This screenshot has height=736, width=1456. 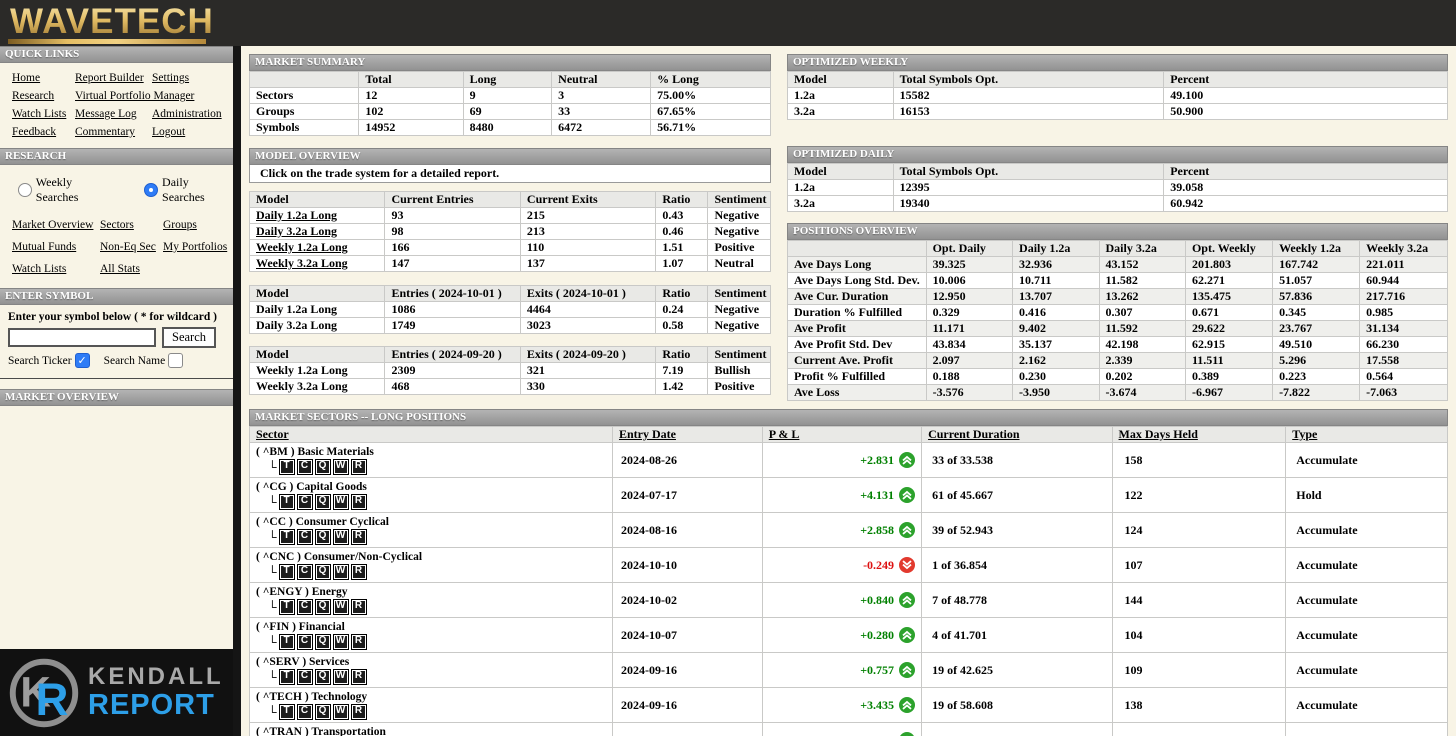 I want to click on sidebar-item-watch-lists: Watch Lists, so click(x=43, y=114).